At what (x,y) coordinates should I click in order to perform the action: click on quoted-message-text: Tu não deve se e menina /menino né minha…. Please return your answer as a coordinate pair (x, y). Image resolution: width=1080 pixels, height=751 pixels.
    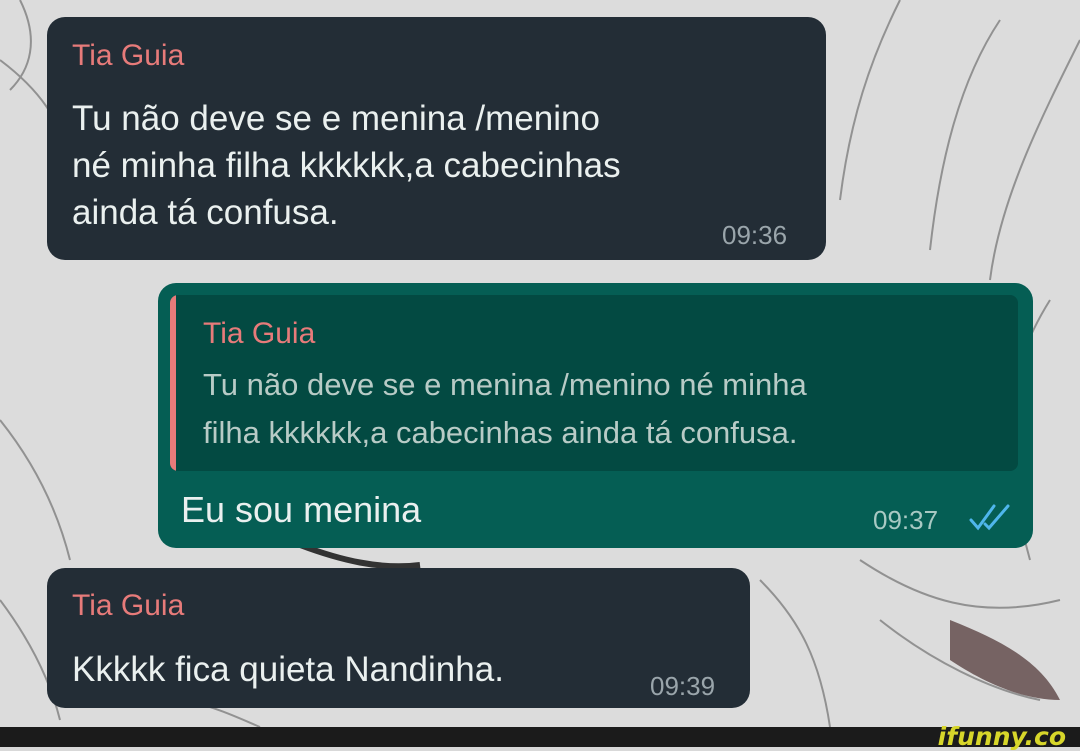
    Looking at the image, I should click on (505, 408).